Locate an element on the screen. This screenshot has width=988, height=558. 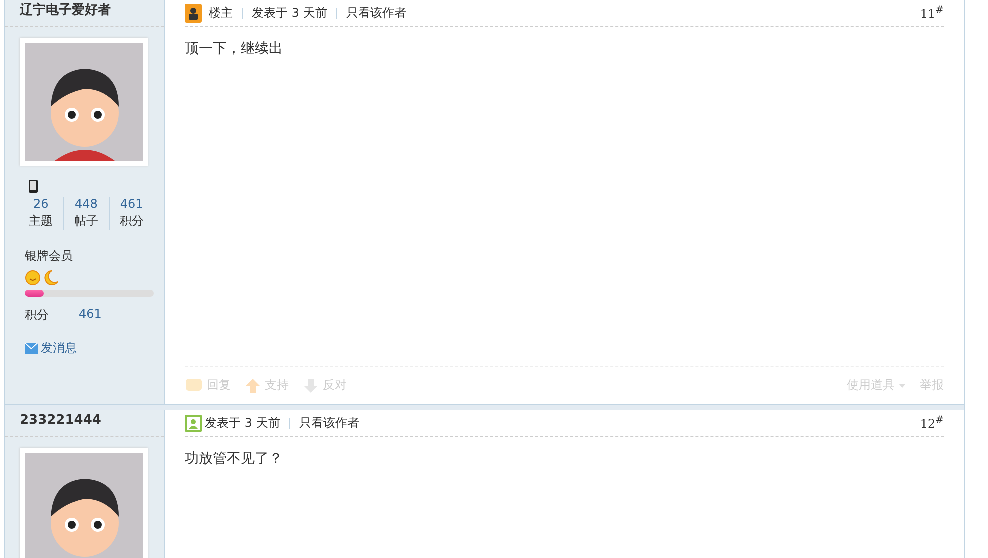
floor-number: 12$^{#}$ is located at coordinates (932, 423).